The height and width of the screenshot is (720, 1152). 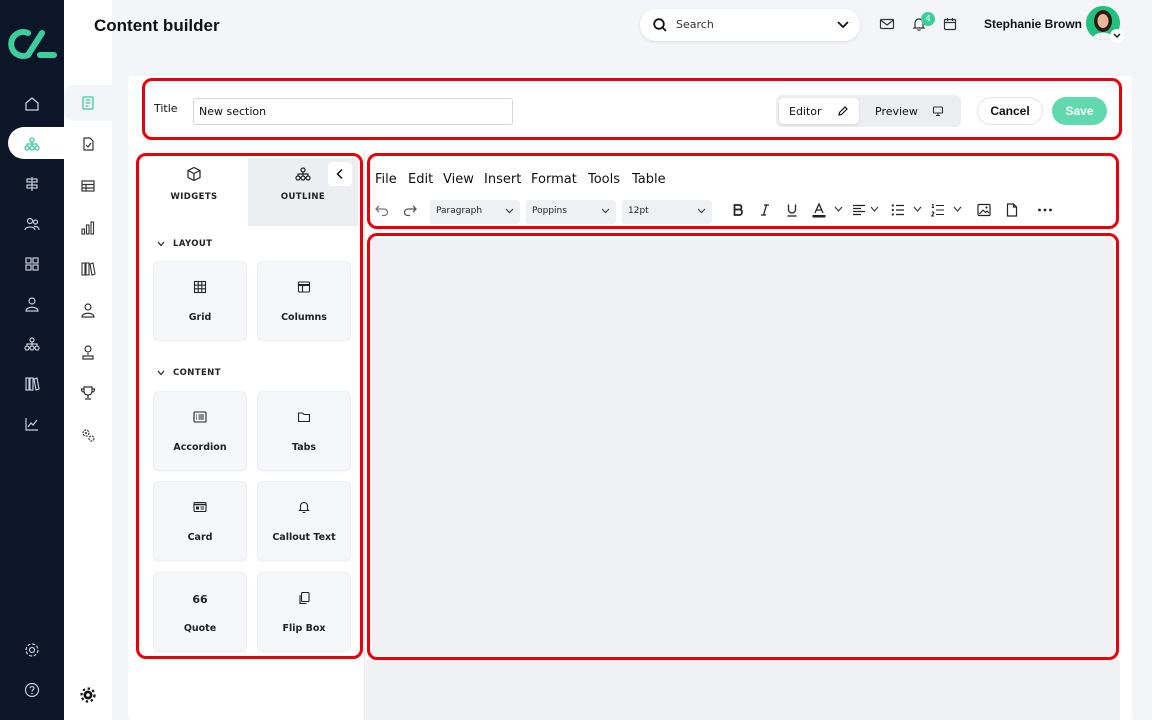 I want to click on widget-columns-label: Columns, so click(x=304, y=317).